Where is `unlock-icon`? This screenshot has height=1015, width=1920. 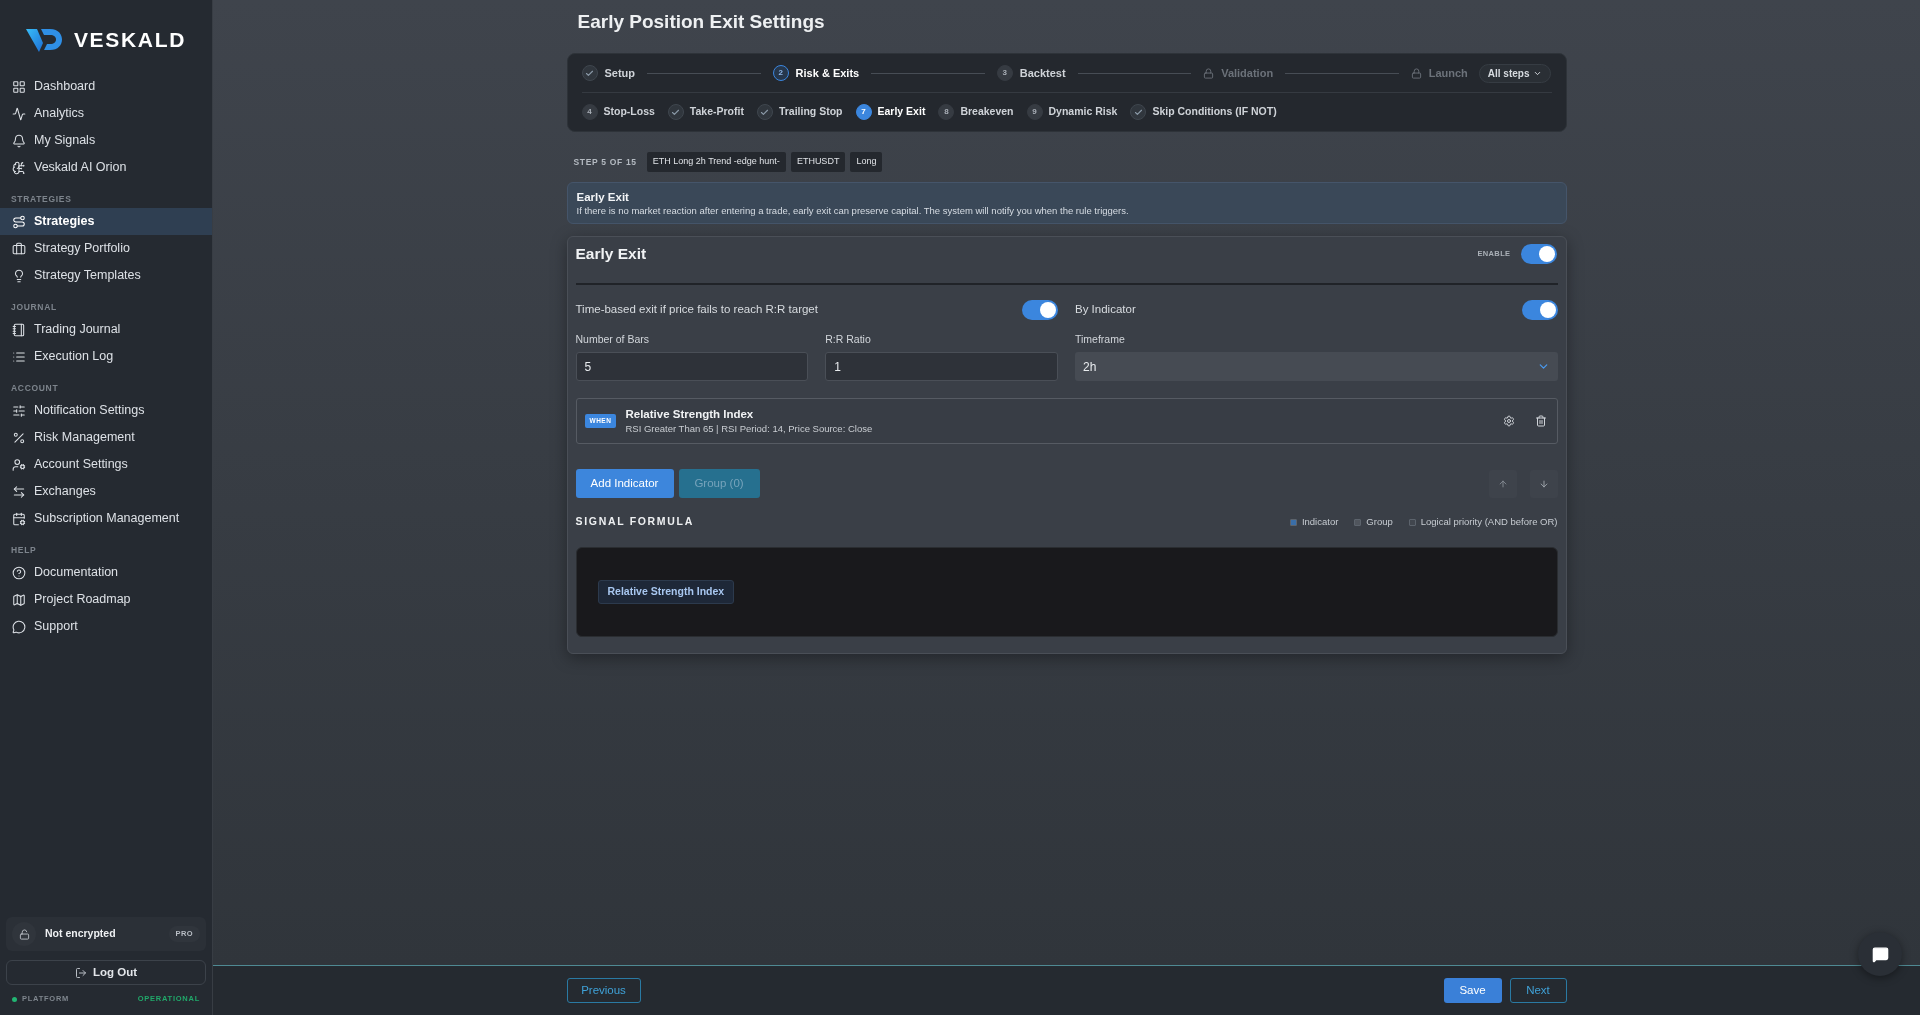 unlock-icon is located at coordinates (24, 934).